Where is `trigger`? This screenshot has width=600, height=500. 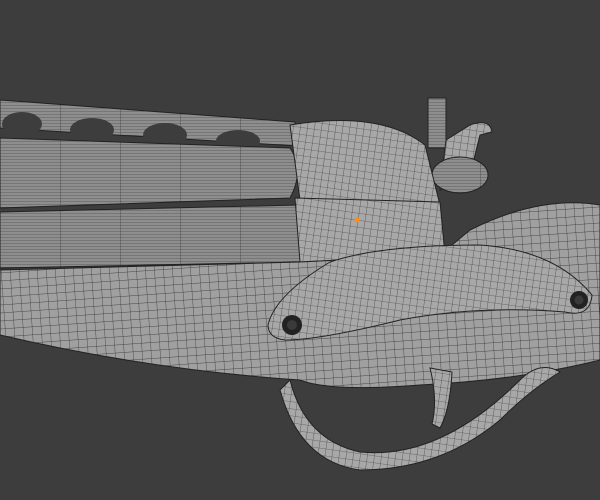
trigger is located at coordinates (441, 398).